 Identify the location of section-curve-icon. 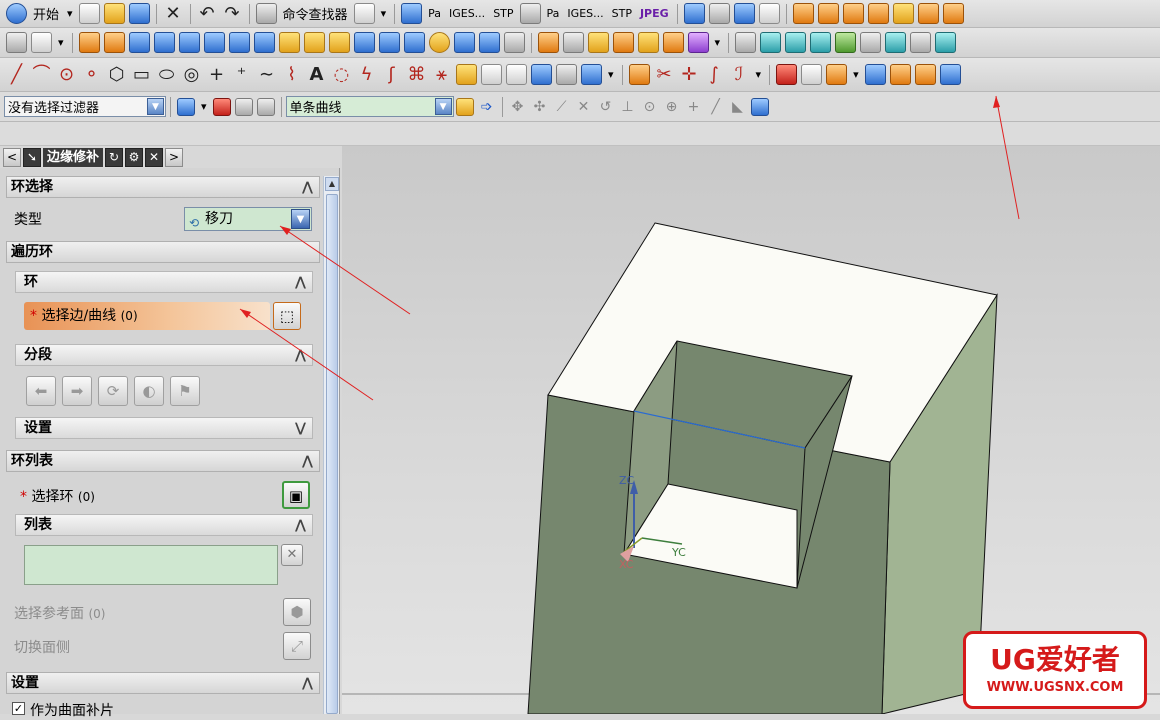
(466, 74).